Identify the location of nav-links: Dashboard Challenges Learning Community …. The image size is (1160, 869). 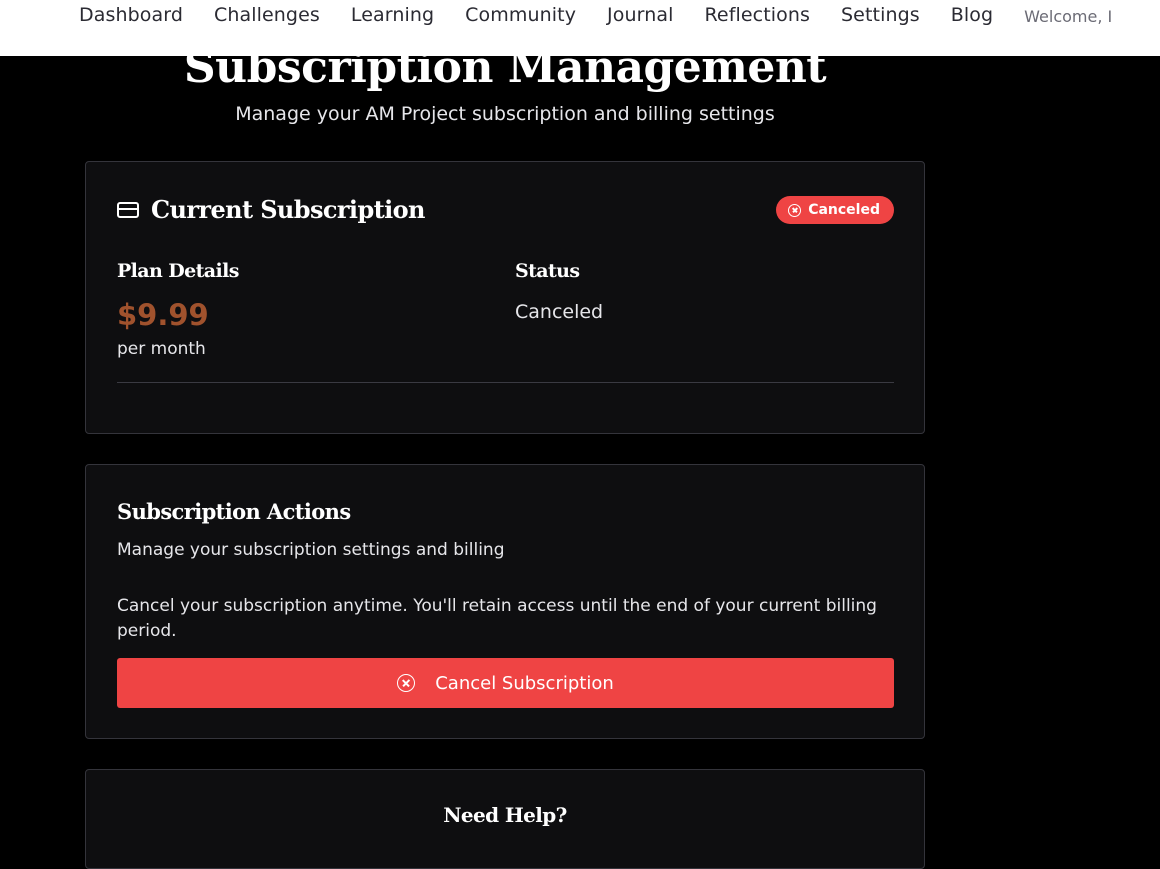
(595, 15).